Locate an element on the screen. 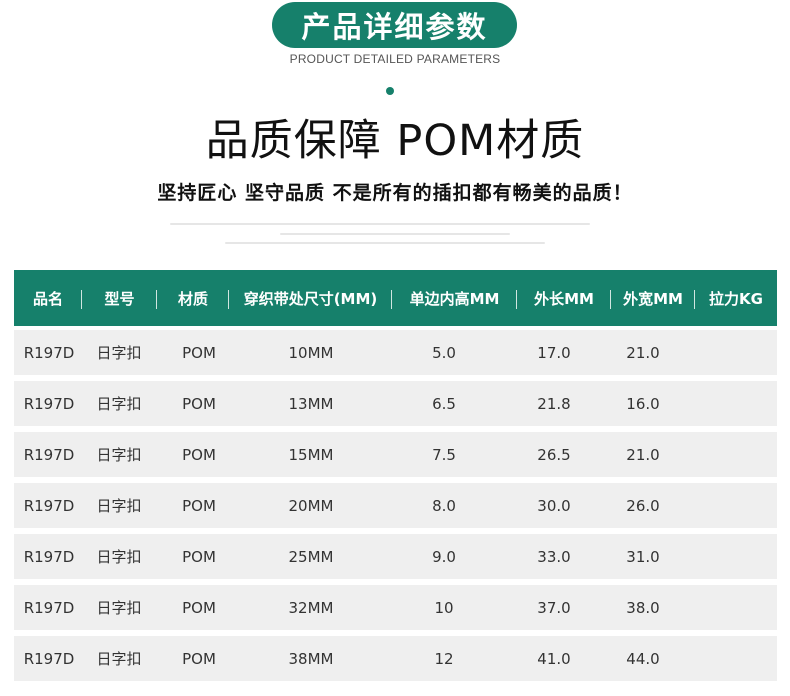  cell-outer-width: 26.0 is located at coordinates (643, 505).